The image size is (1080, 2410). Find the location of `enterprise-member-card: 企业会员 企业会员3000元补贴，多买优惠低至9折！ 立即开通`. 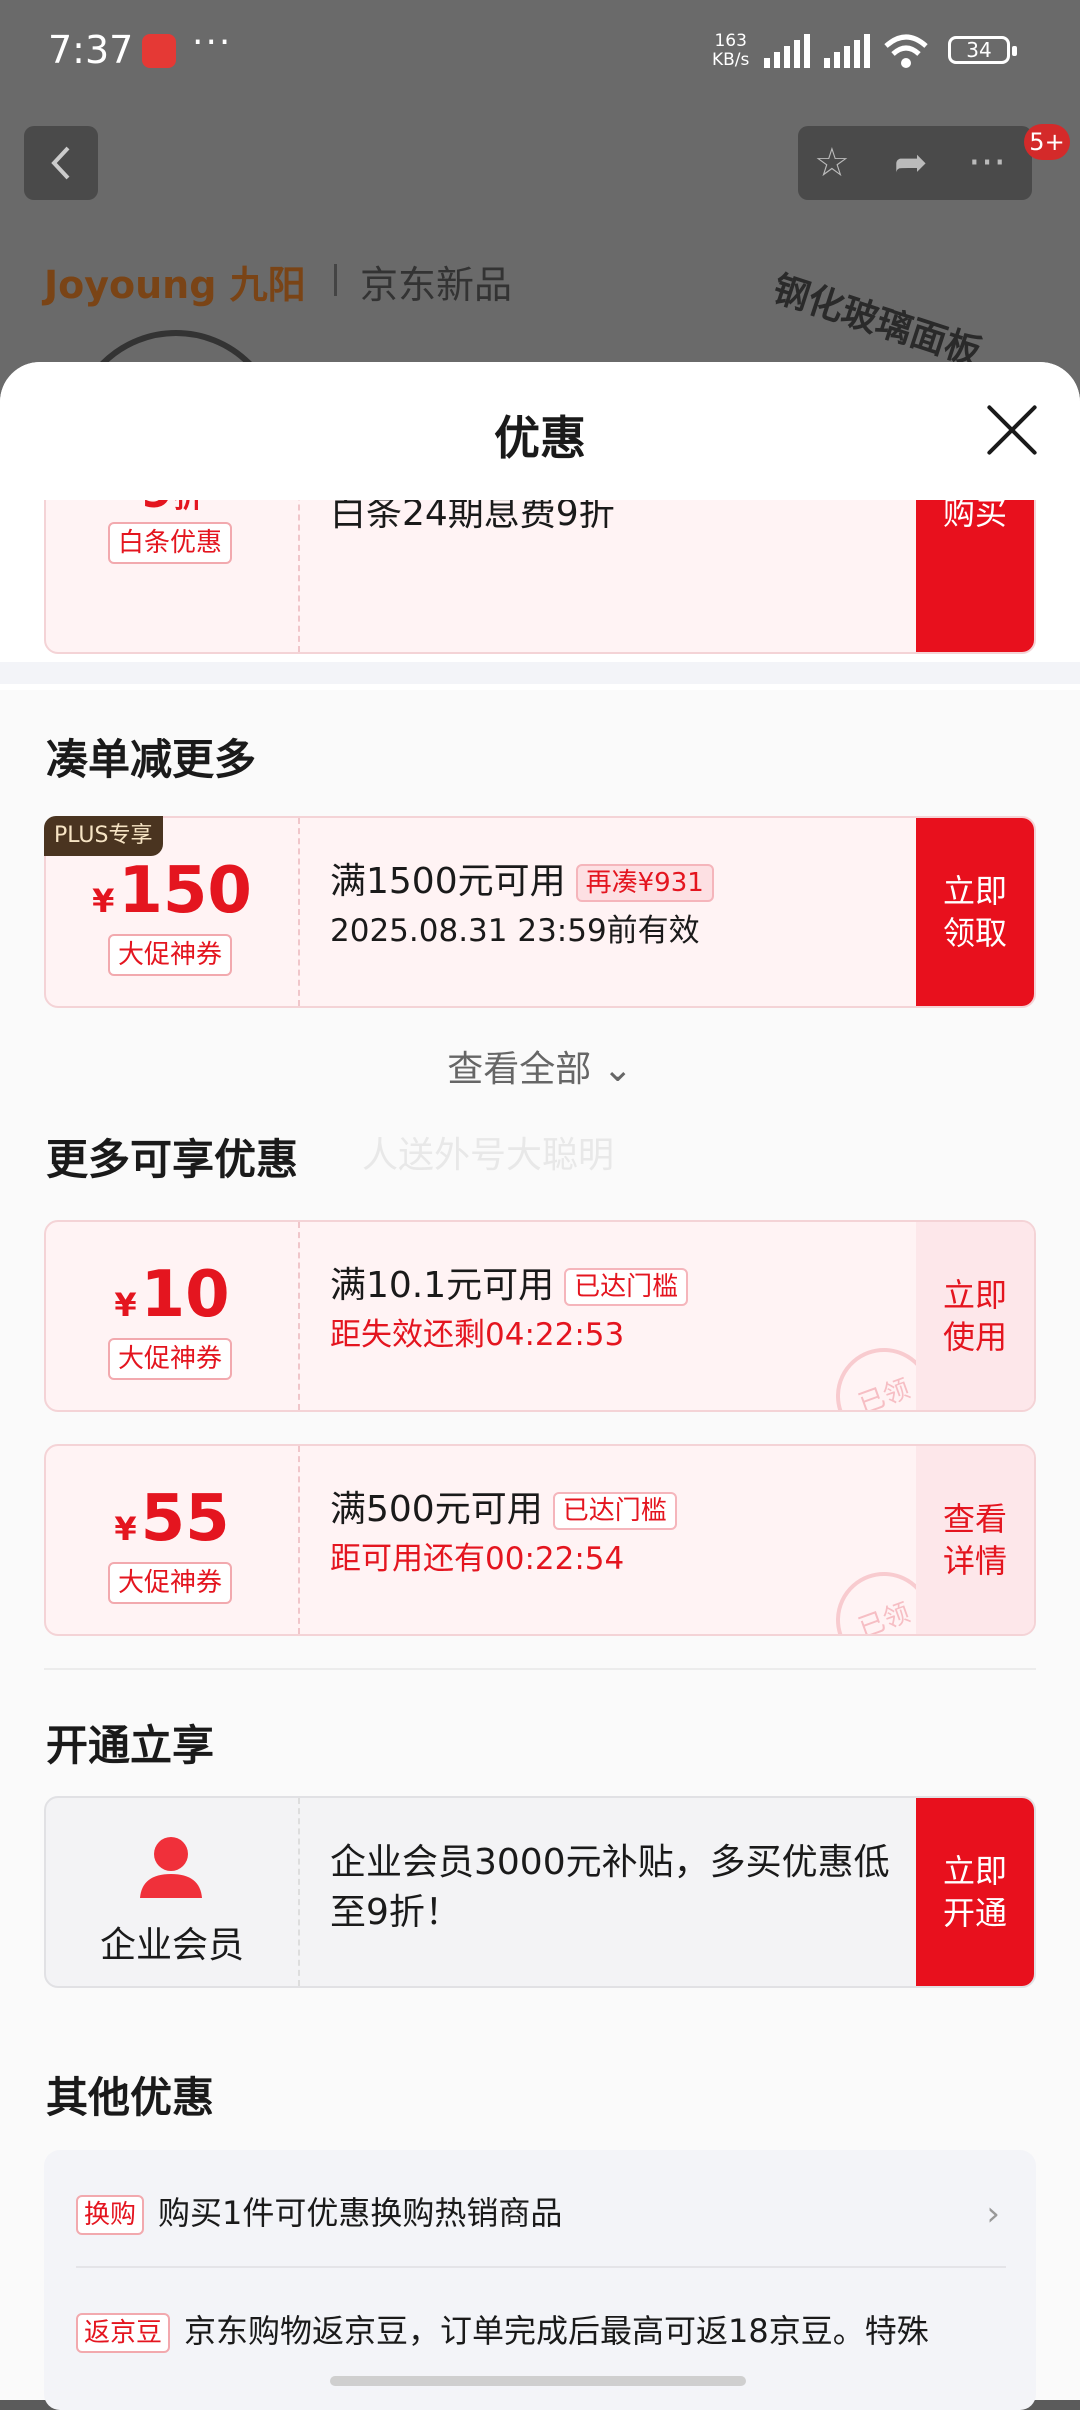

enterprise-member-card: 企业会员 企业会员3000元补贴，多买优惠低至9折！ 立即开通 is located at coordinates (540, 1892).